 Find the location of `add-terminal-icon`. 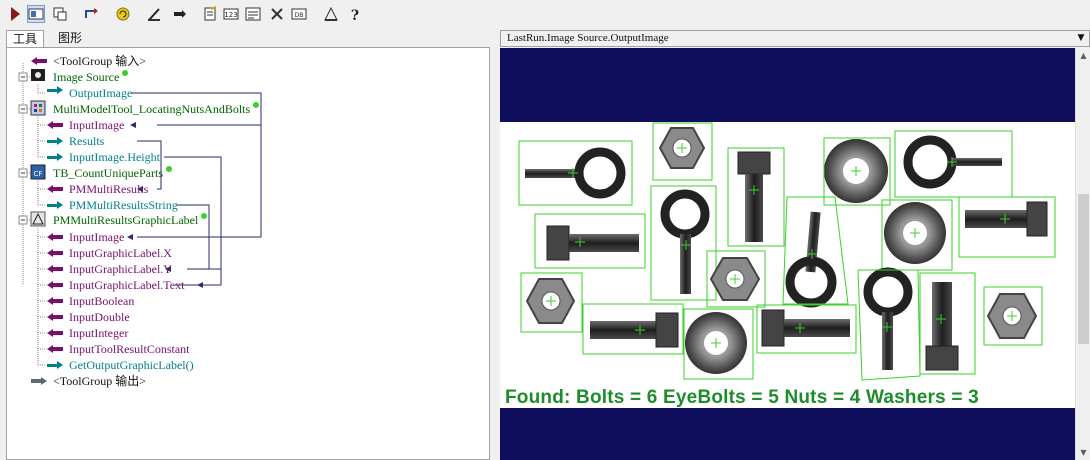

add-terminal-icon is located at coordinates (60, 14).